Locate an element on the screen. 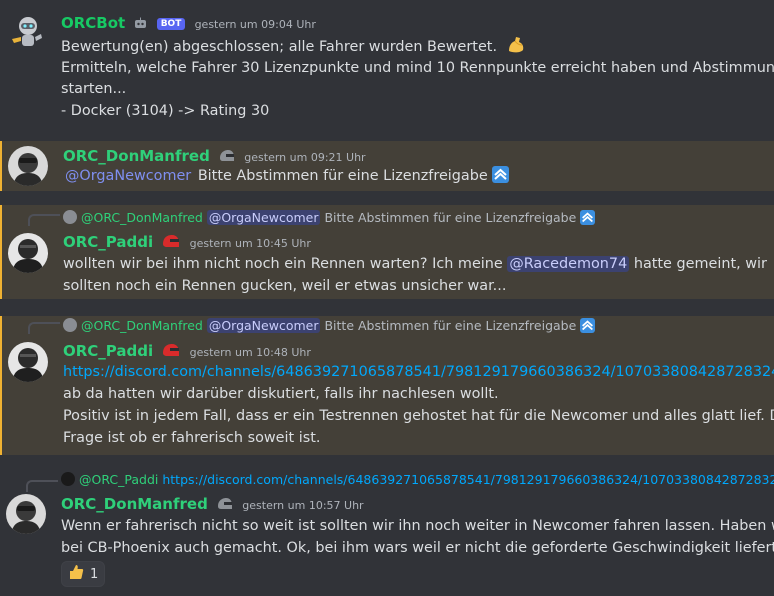 The height and width of the screenshot is (596, 774). author-name: ORCBot is located at coordinates (93, 23).